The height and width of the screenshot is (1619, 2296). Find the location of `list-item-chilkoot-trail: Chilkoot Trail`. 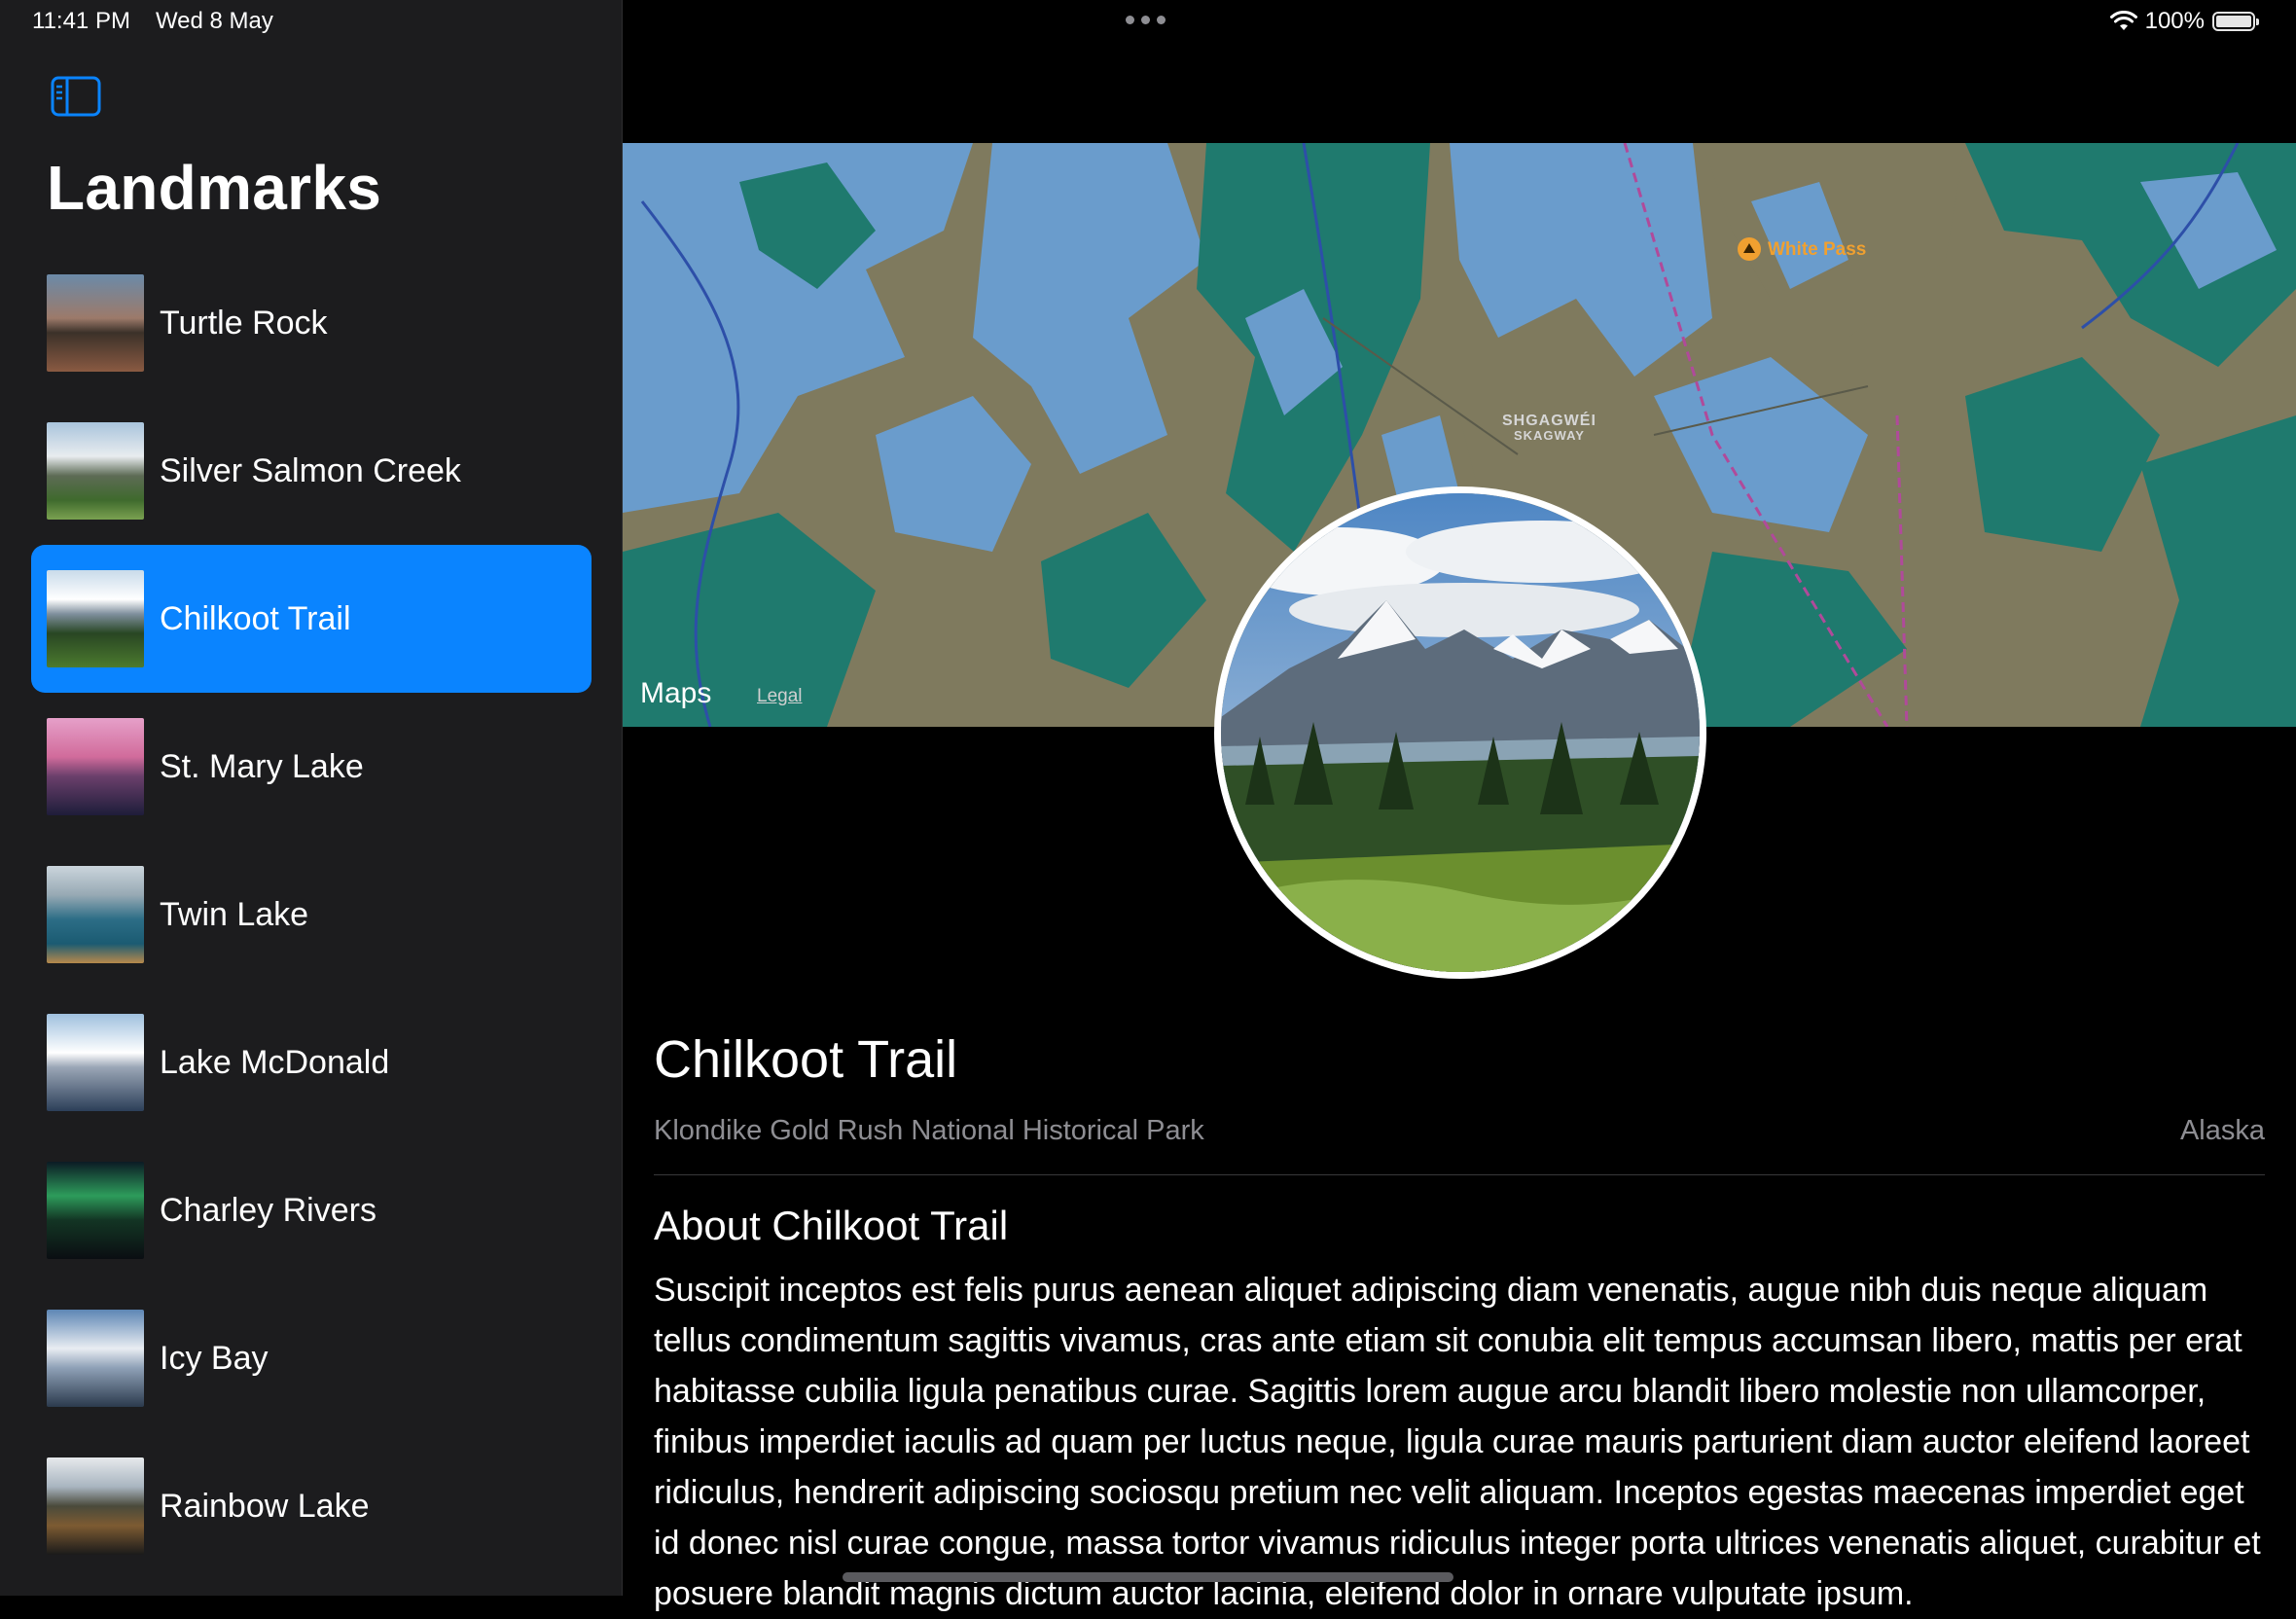

list-item-chilkoot-trail: Chilkoot Trail is located at coordinates (311, 619).